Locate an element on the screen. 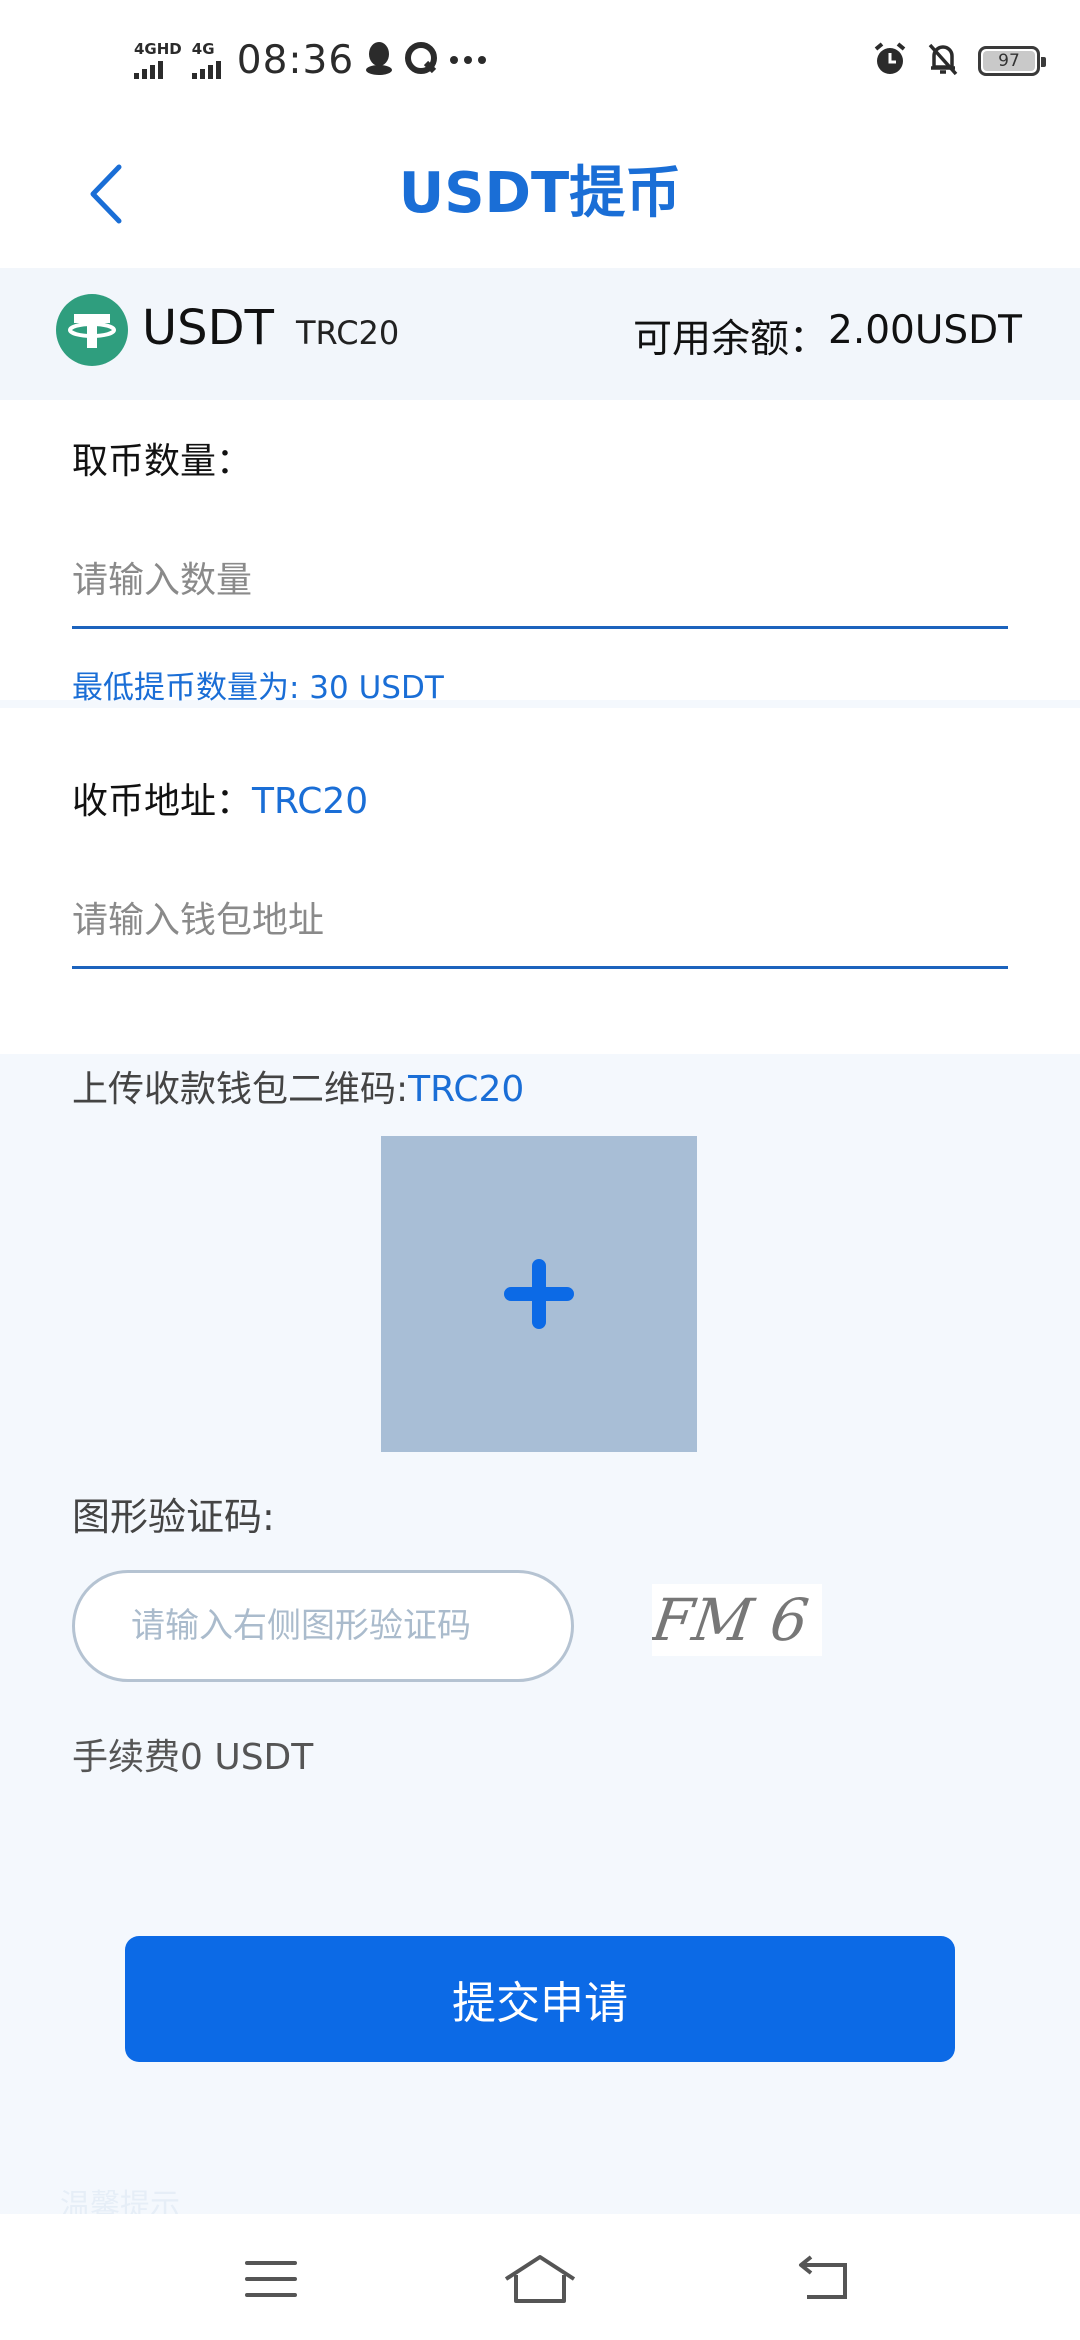 This screenshot has height=2340, width=1080. signal-1: 4GHD is located at coordinates (158, 59).